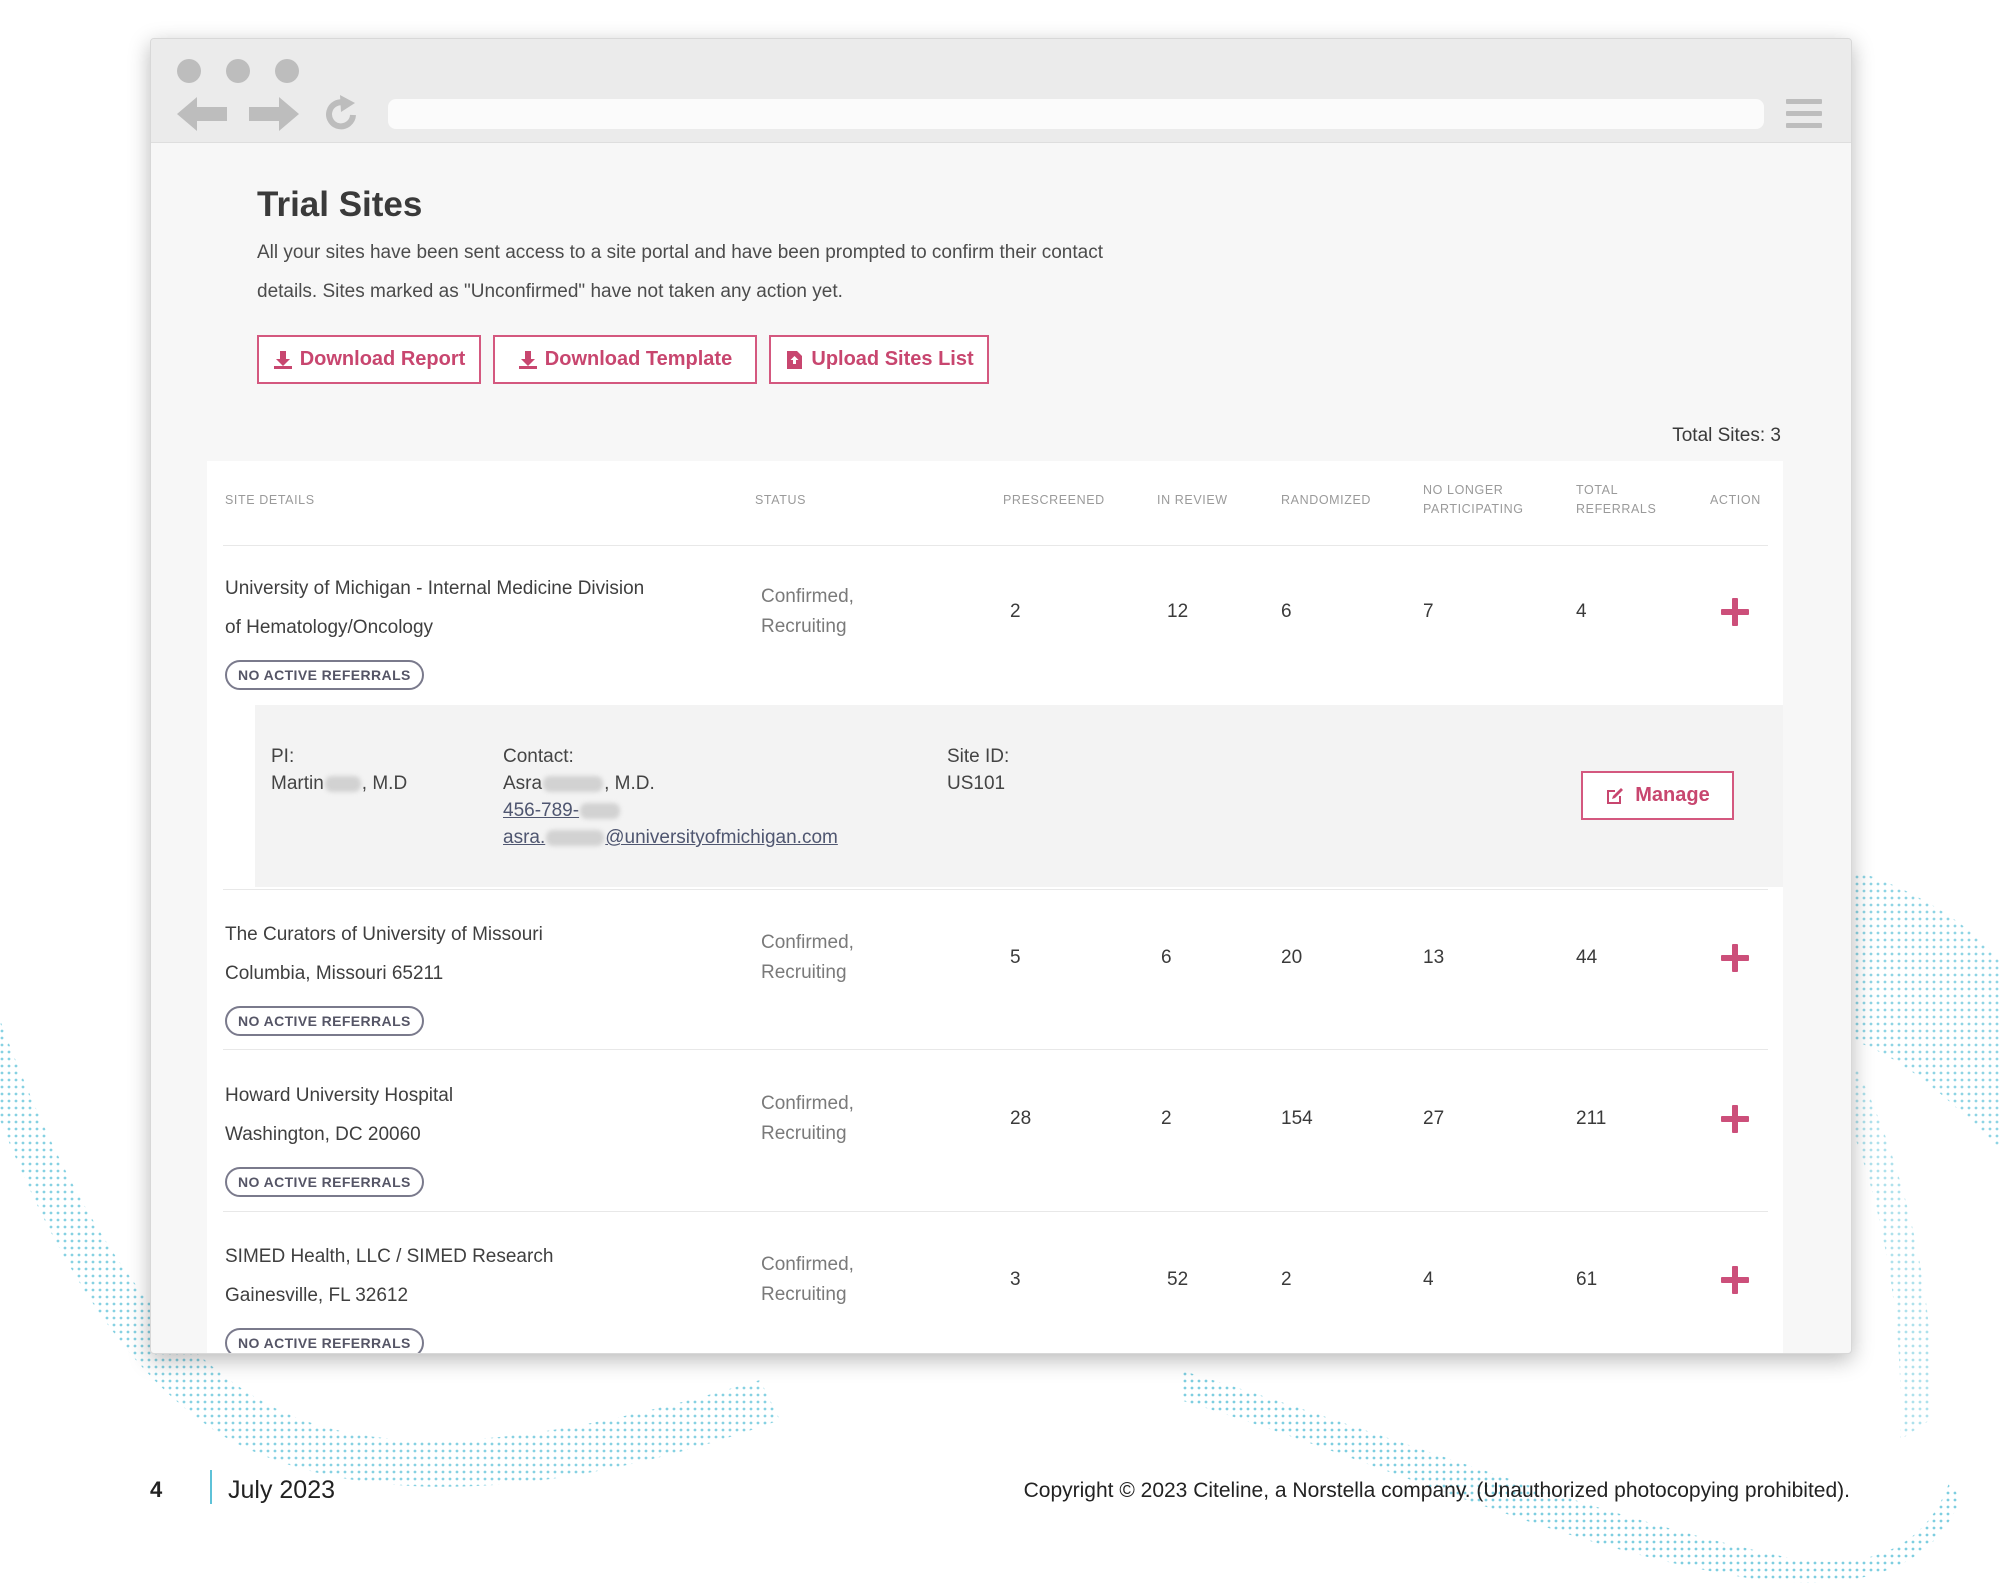 Image resolution: width=2000 pixels, height=1589 pixels. Describe the element at coordinates (1166, 1118) in the screenshot. I see `in-review-value: 2` at that location.